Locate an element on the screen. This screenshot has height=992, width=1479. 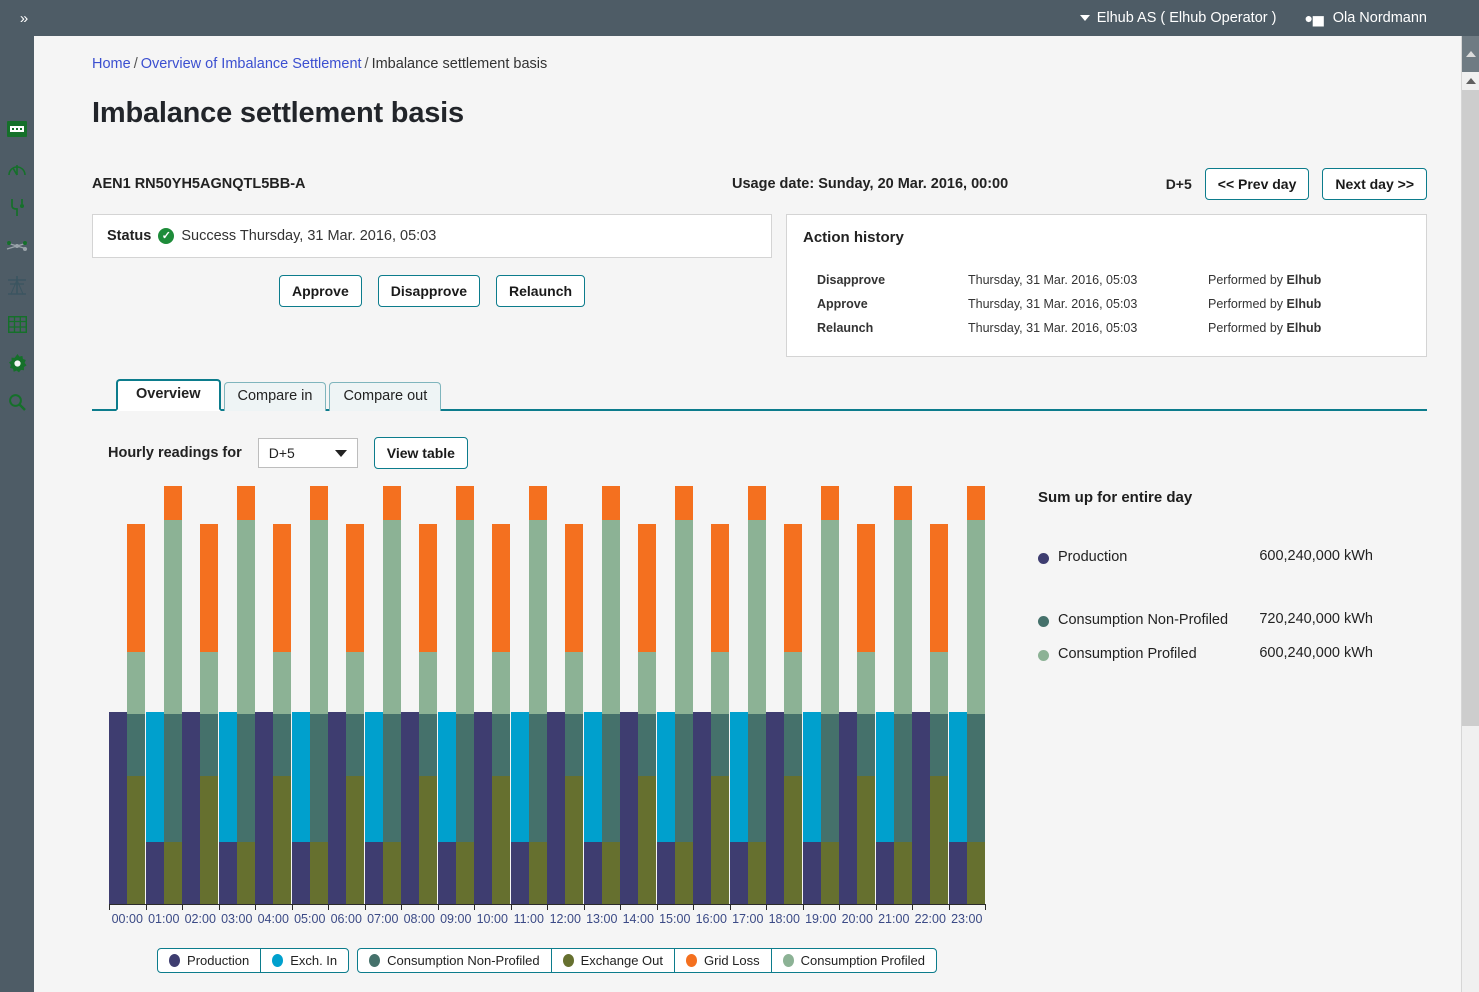
pylon-icon is located at coordinates (17, 285).